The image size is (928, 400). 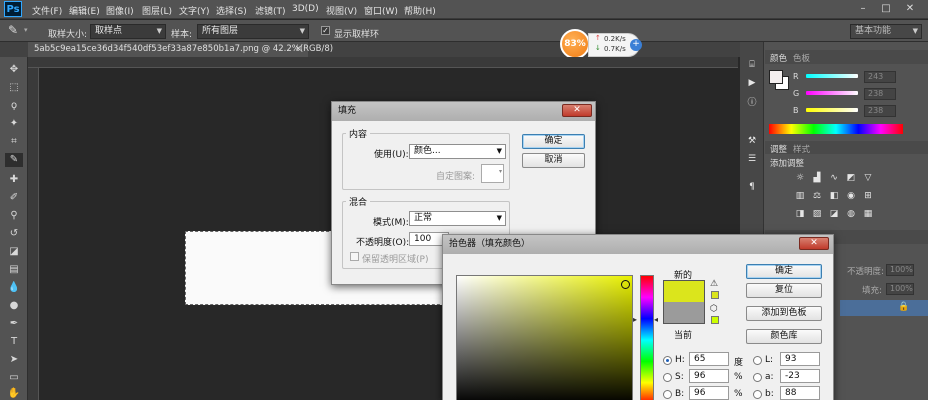 What do you see at coordinates (457, 151) in the screenshot?
I see `use-select: 颜色... ▼` at bounding box center [457, 151].